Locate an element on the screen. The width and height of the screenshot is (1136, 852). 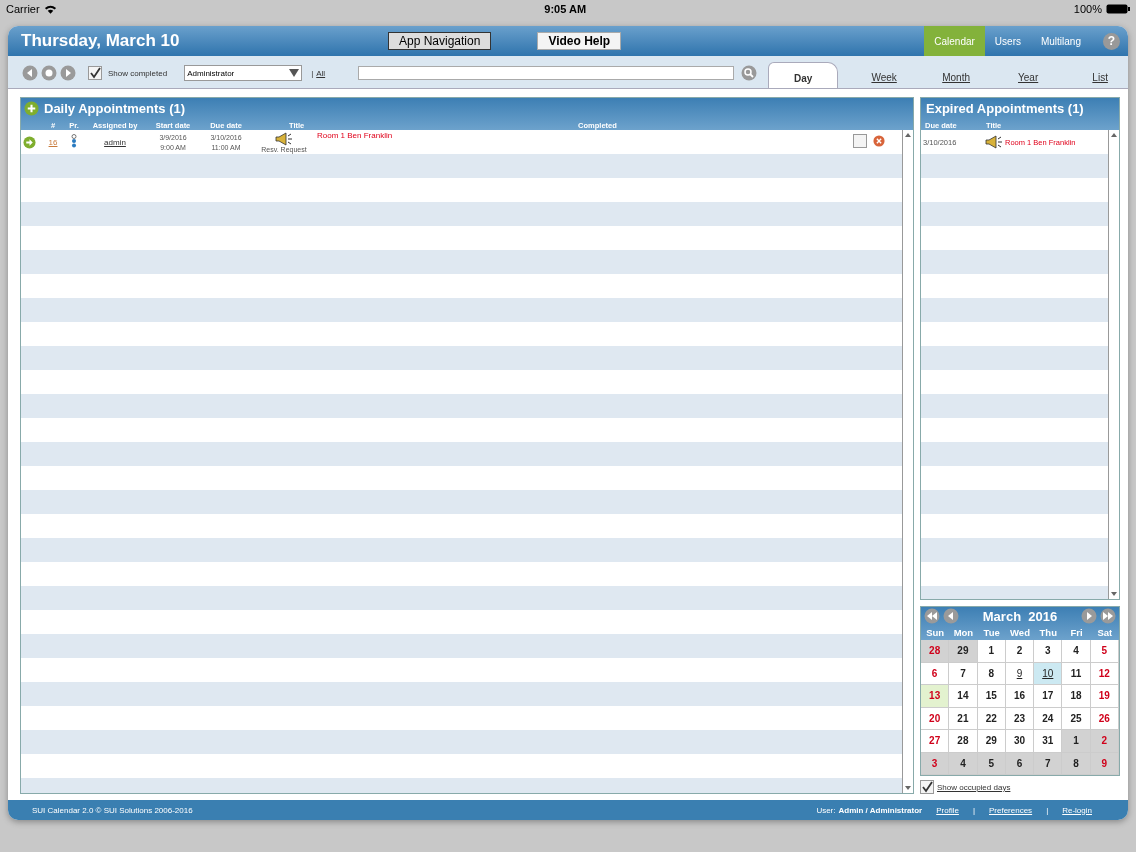
panel-title: Expired Appointments (1) is located at coordinates (1005, 108).